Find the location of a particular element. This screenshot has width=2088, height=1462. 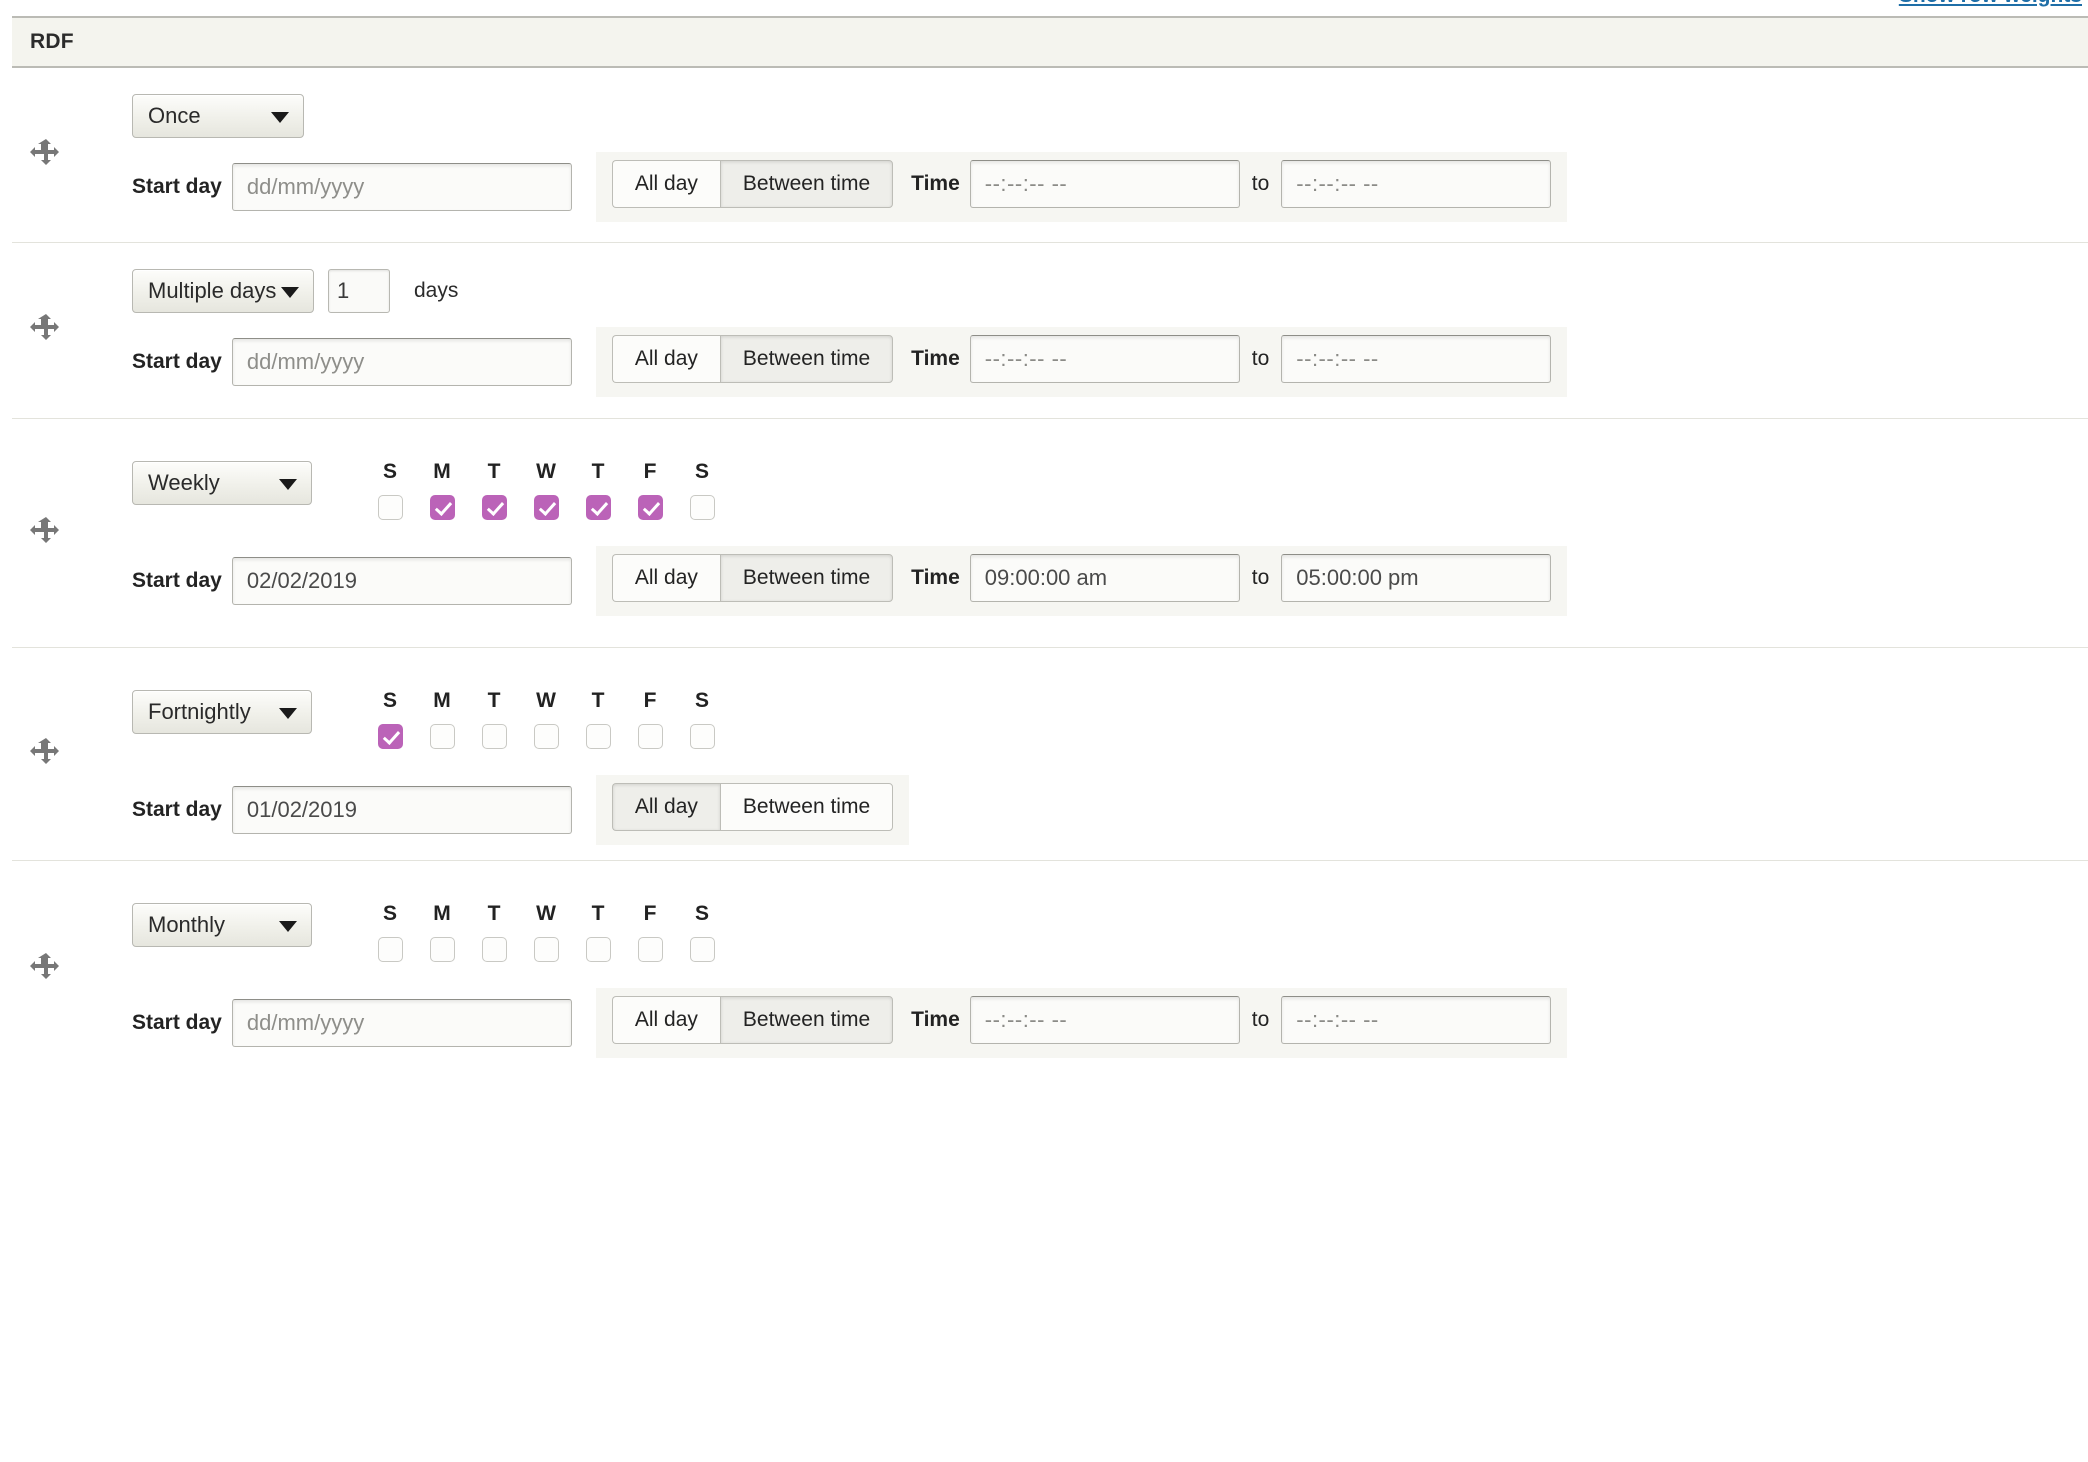

day-of-week-label: S is located at coordinates (389, 471).